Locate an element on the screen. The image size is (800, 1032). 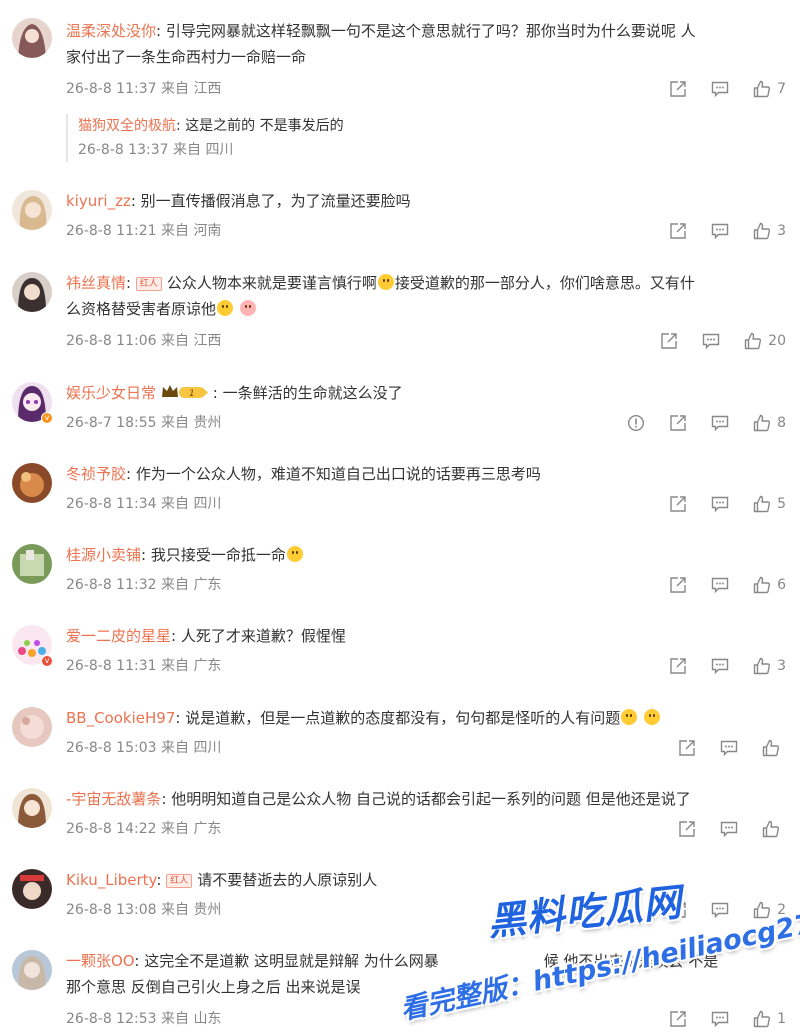
comment-actions: 8 is located at coordinates (694, 423).